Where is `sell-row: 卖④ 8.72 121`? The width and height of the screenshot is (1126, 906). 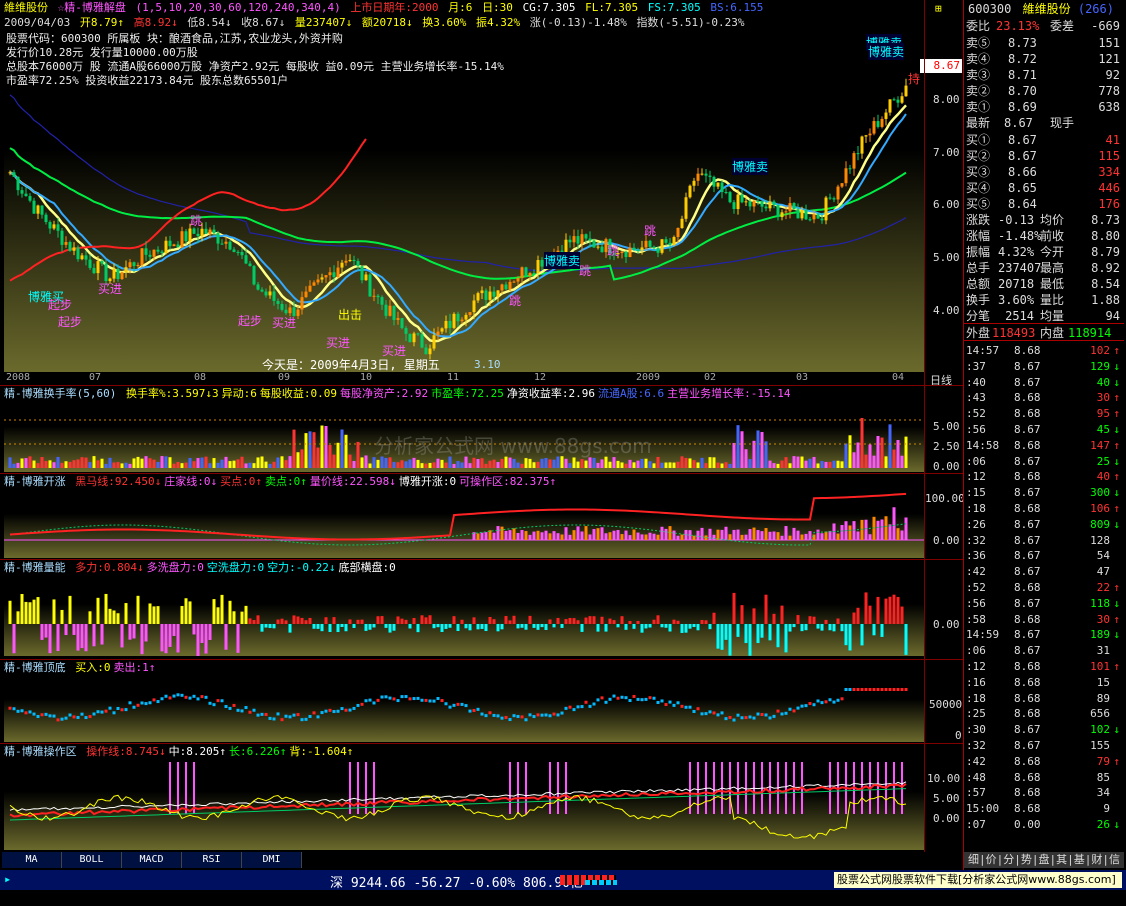
sell-row: 卖④ 8.72 121 is located at coordinates (1044, 59).